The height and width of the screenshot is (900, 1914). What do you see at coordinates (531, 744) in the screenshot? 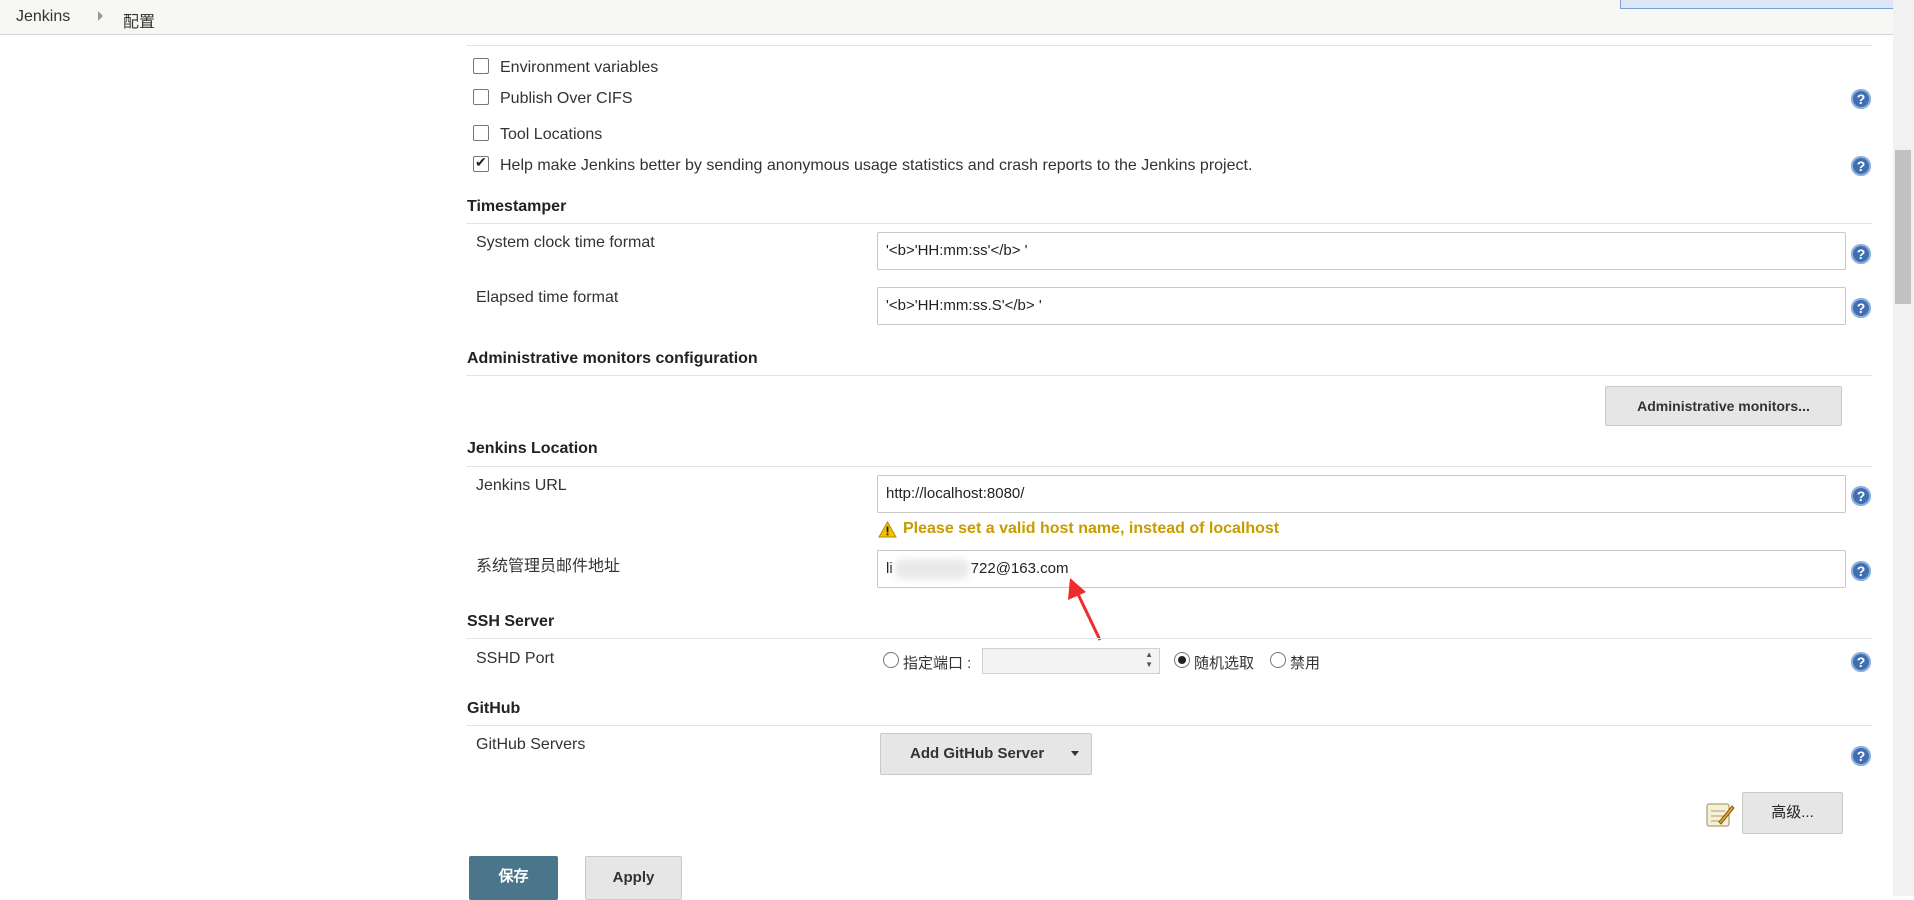
I see `github-servers-label: GitHub Servers` at bounding box center [531, 744].